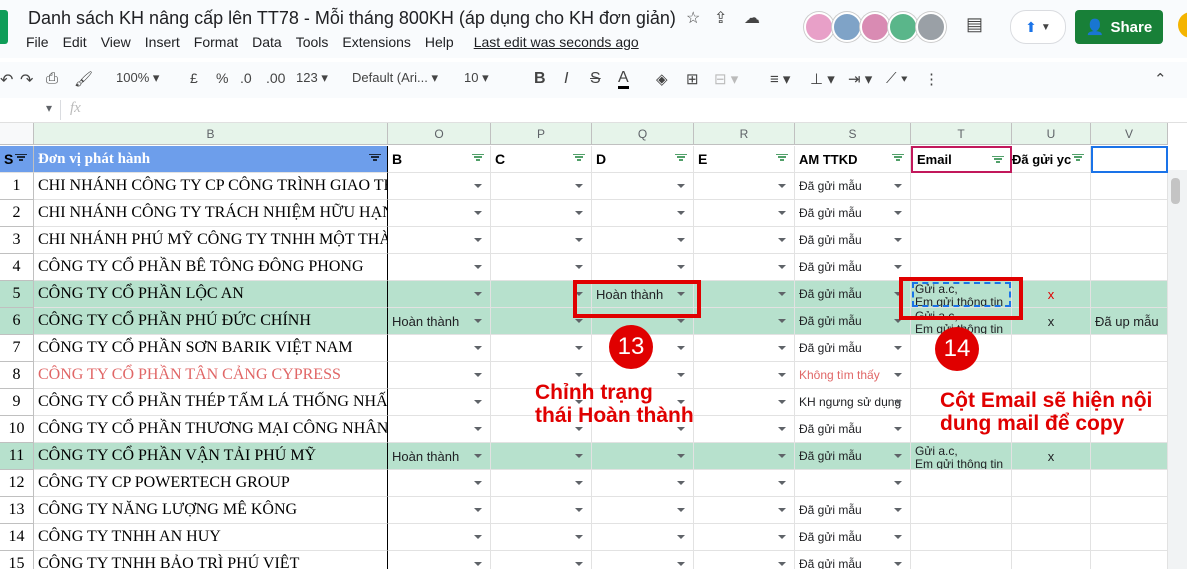 The height and width of the screenshot is (569, 1187). I want to click on menu-view: View, so click(116, 42).